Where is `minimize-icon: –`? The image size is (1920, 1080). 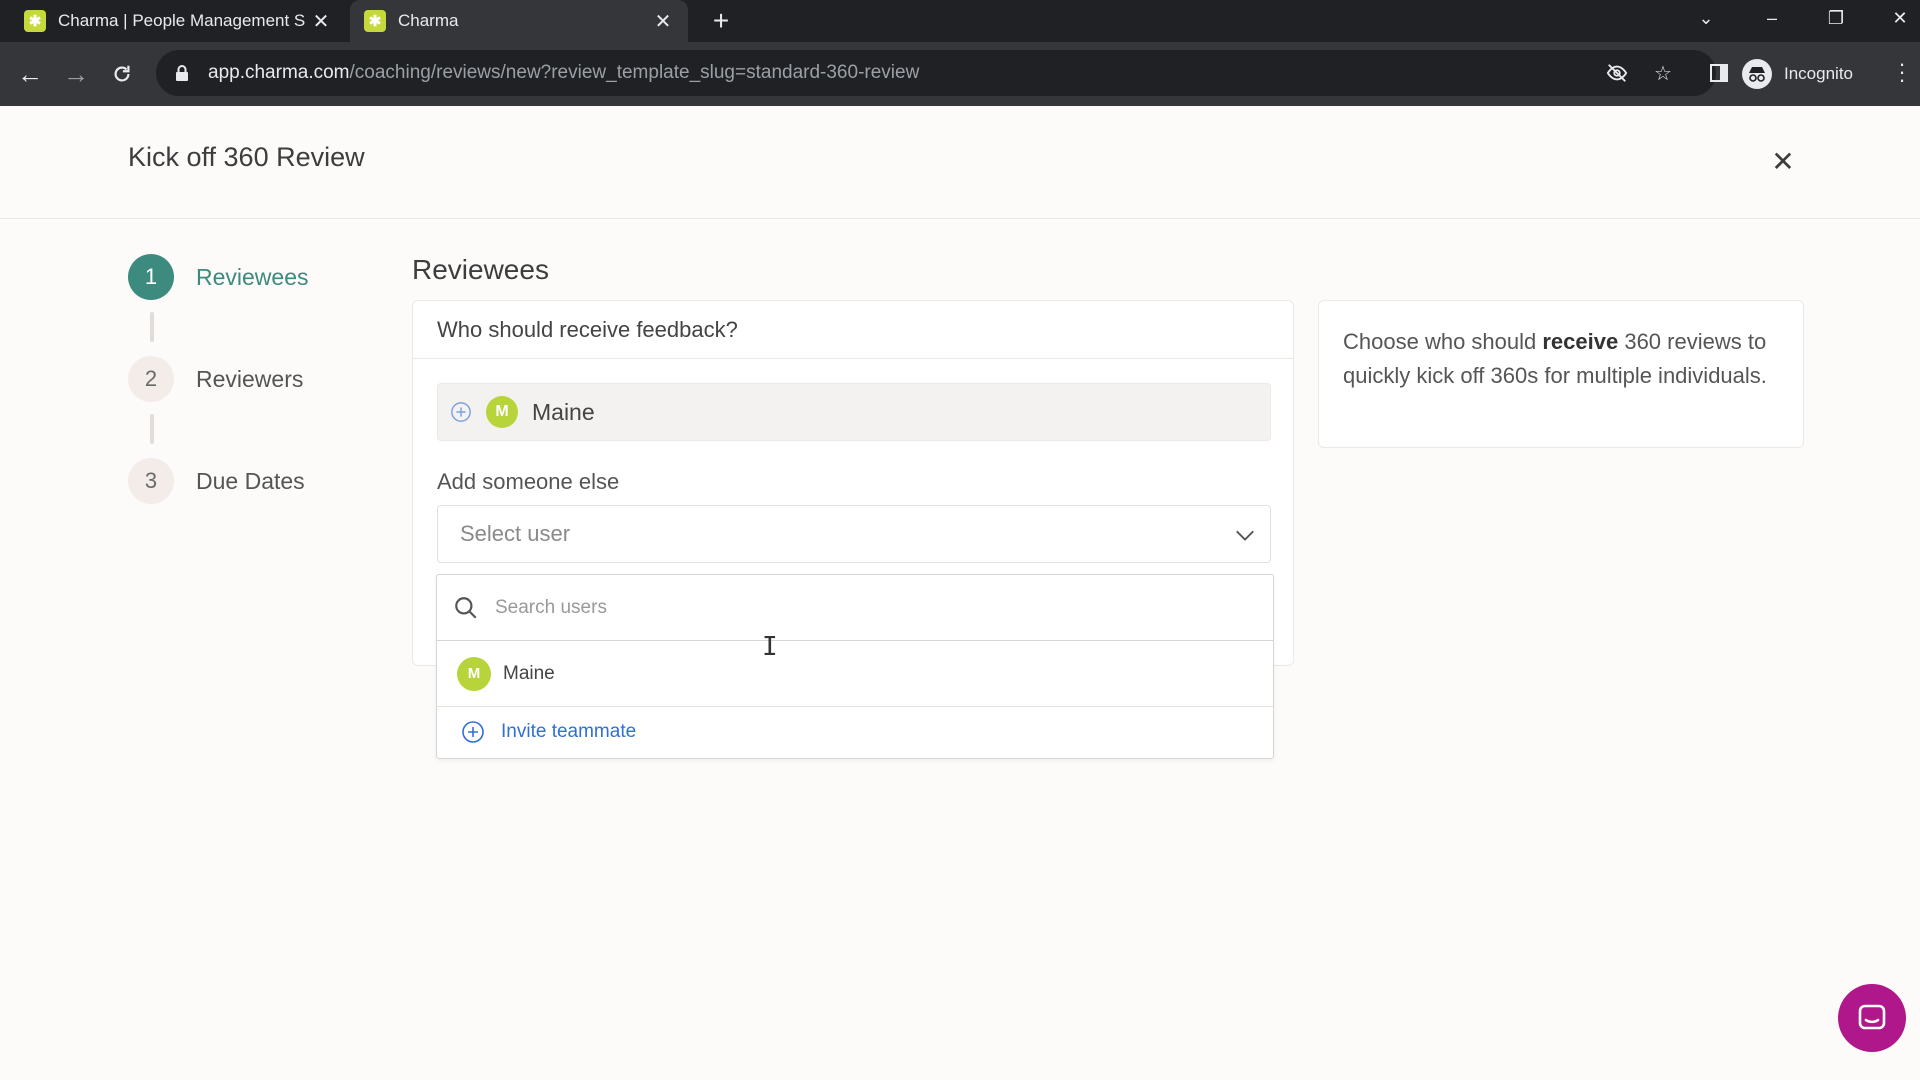
minimize-icon: – is located at coordinates (1772, 18).